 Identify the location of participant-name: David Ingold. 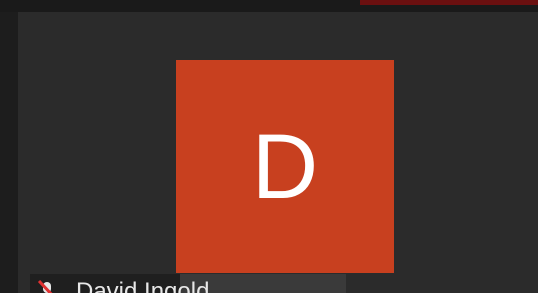
(143, 285).